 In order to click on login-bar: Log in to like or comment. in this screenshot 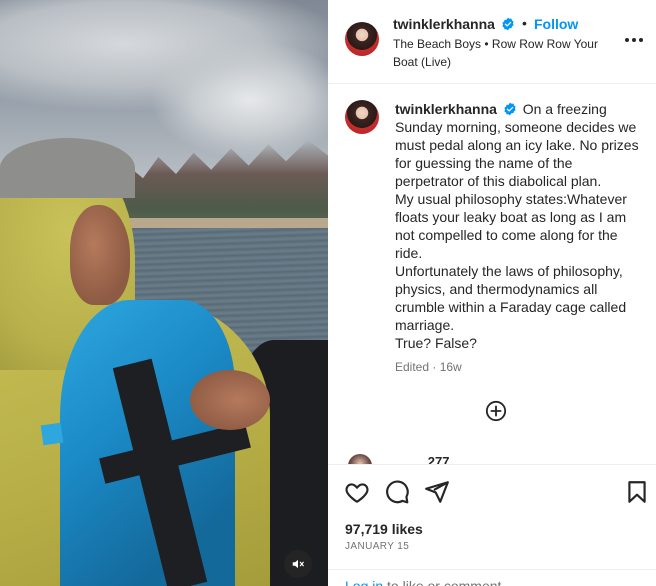, I will do `click(492, 577)`.